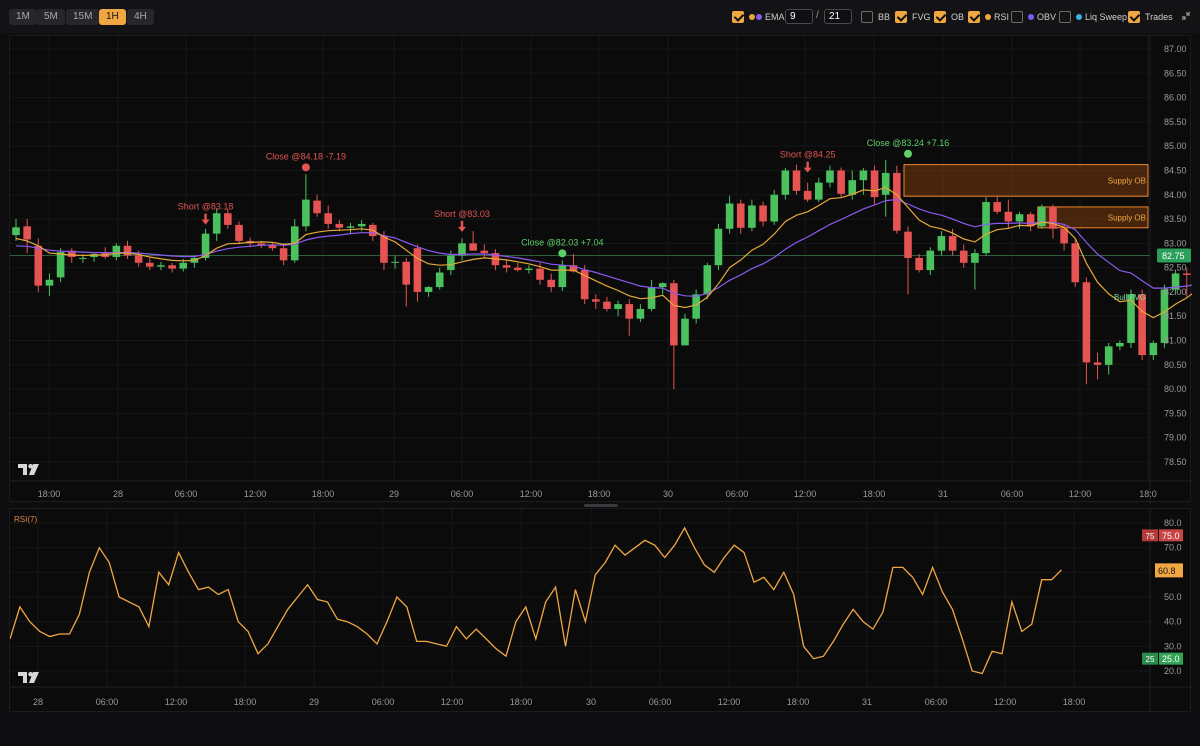  I want to click on rsi-toggle: RSI, so click(988, 17).